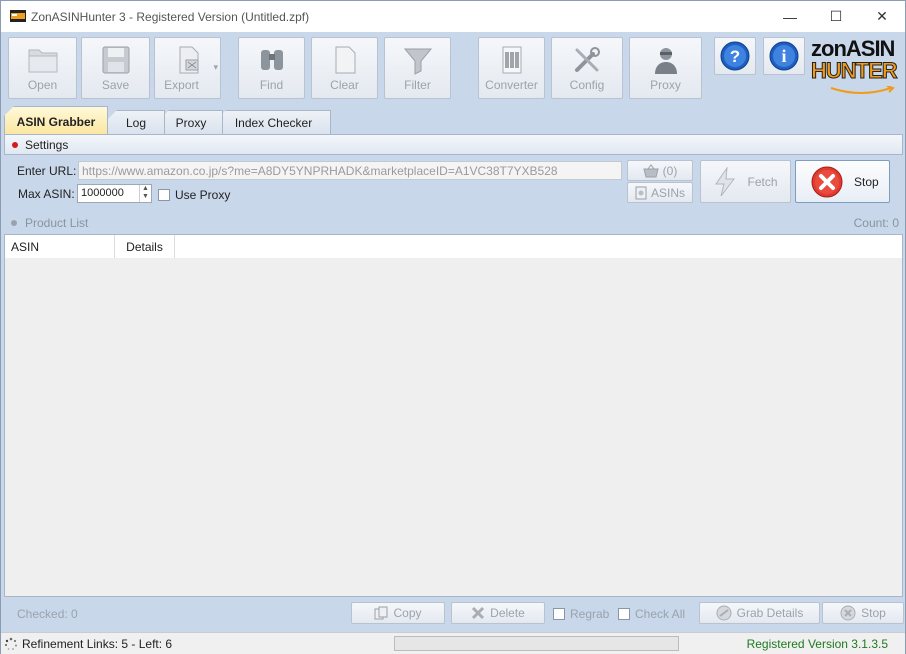 Image resolution: width=906 pixels, height=654 pixels. What do you see at coordinates (46, 194) in the screenshot?
I see `max-asin-label: Max ASIN:` at bounding box center [46, 194].